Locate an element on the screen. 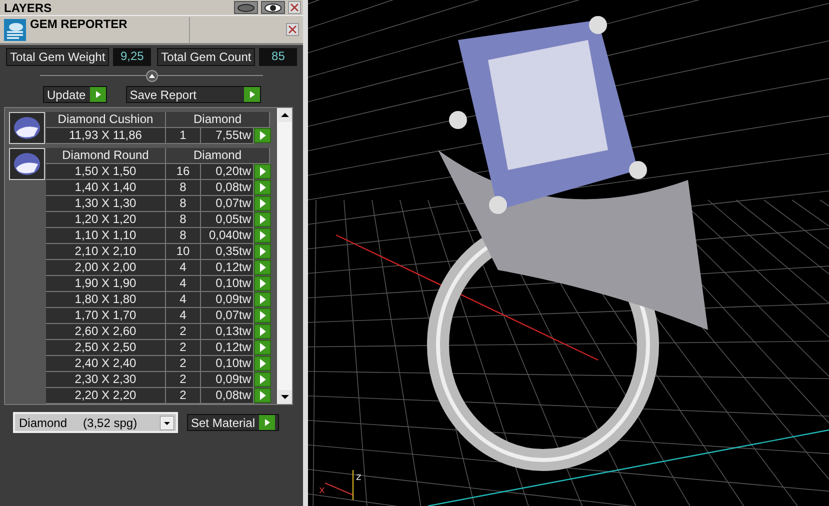 The height and width of the screenshot is (506, 829). gem-type-cell: Diamond Cushion is located at coordinates (106, 120).